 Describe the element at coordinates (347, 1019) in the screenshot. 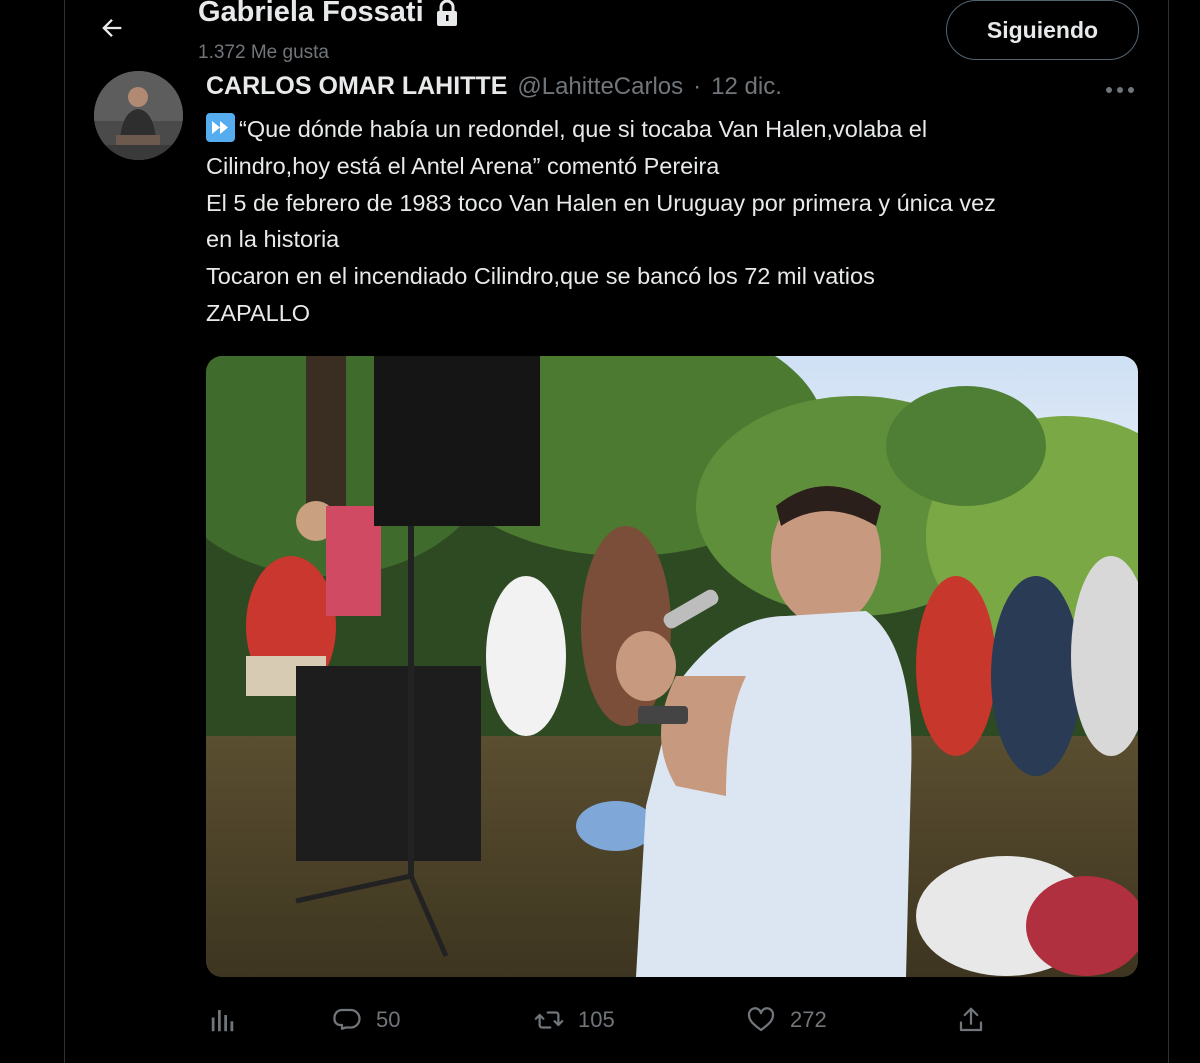

I see `reply-icon` at that location.